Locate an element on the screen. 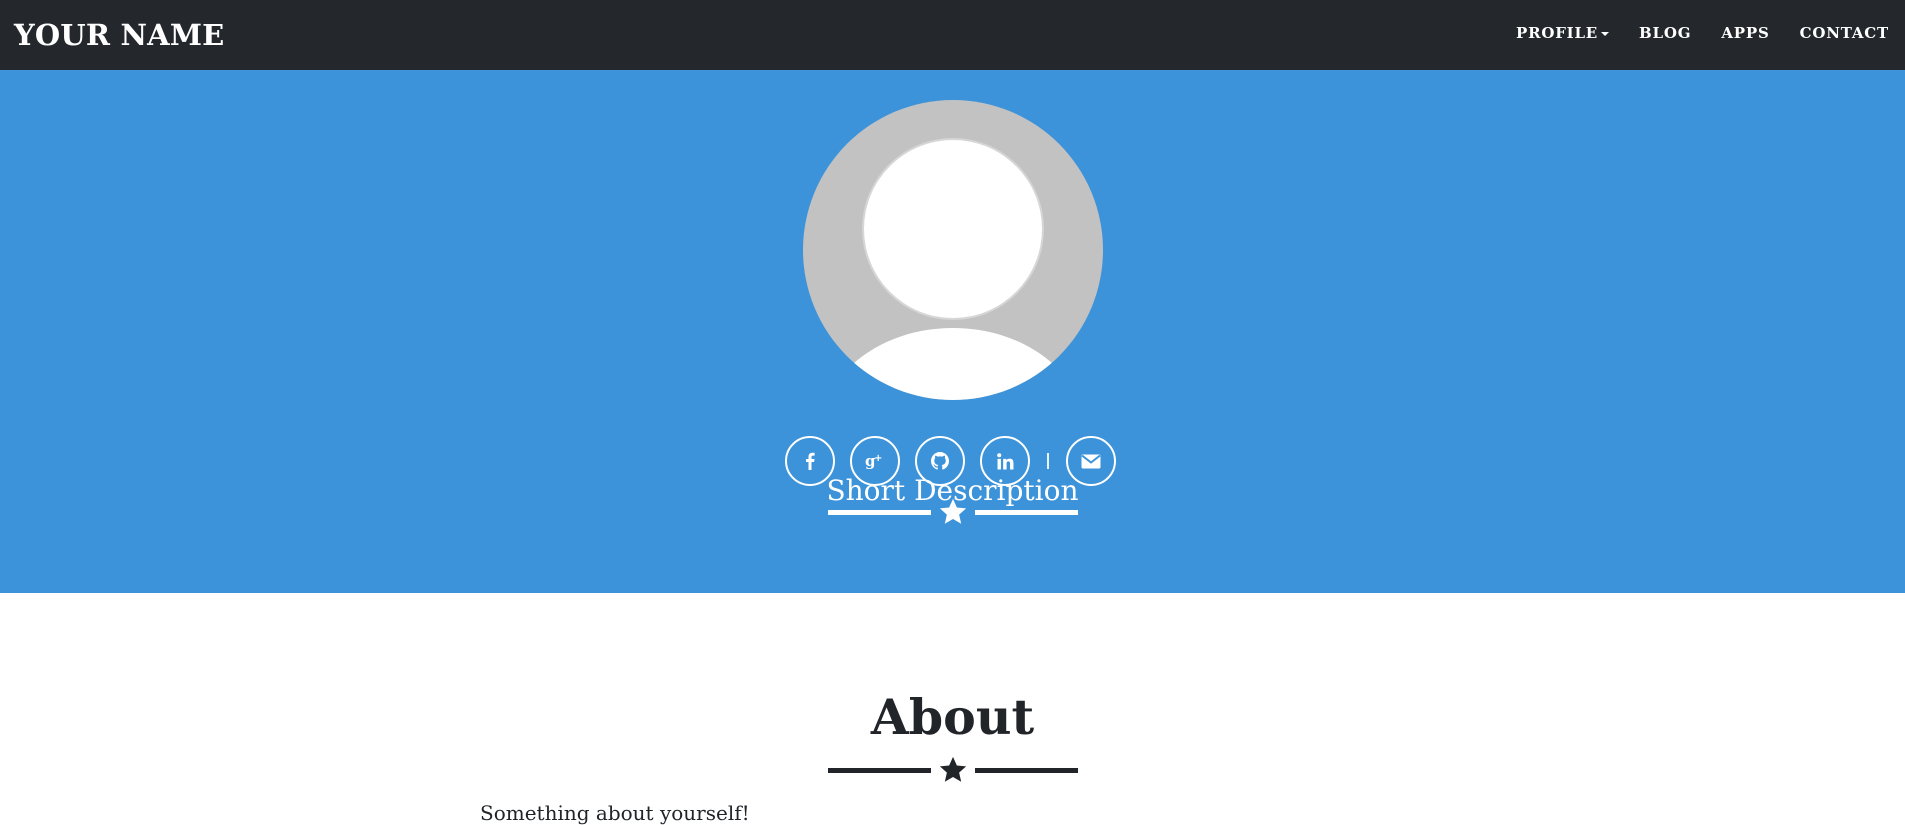  profile-avatar is located at coordinates (953, 250).